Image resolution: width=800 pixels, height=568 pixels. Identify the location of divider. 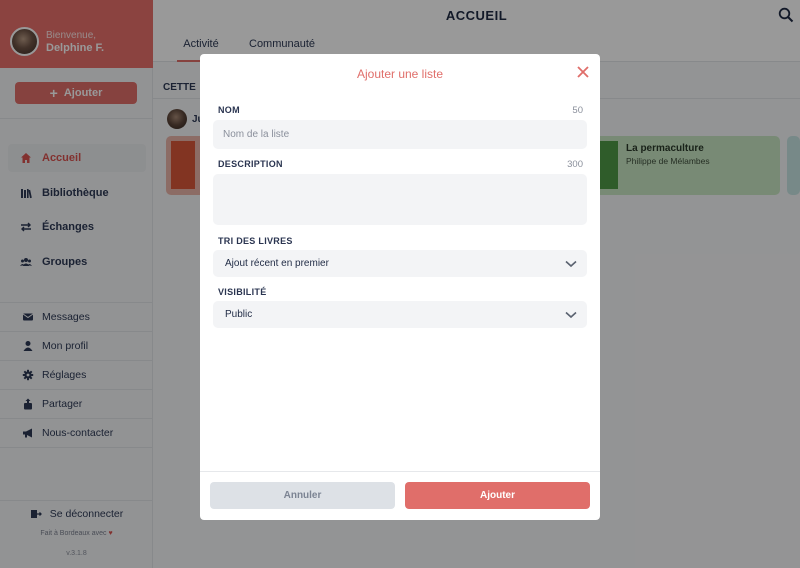
(400, 471).